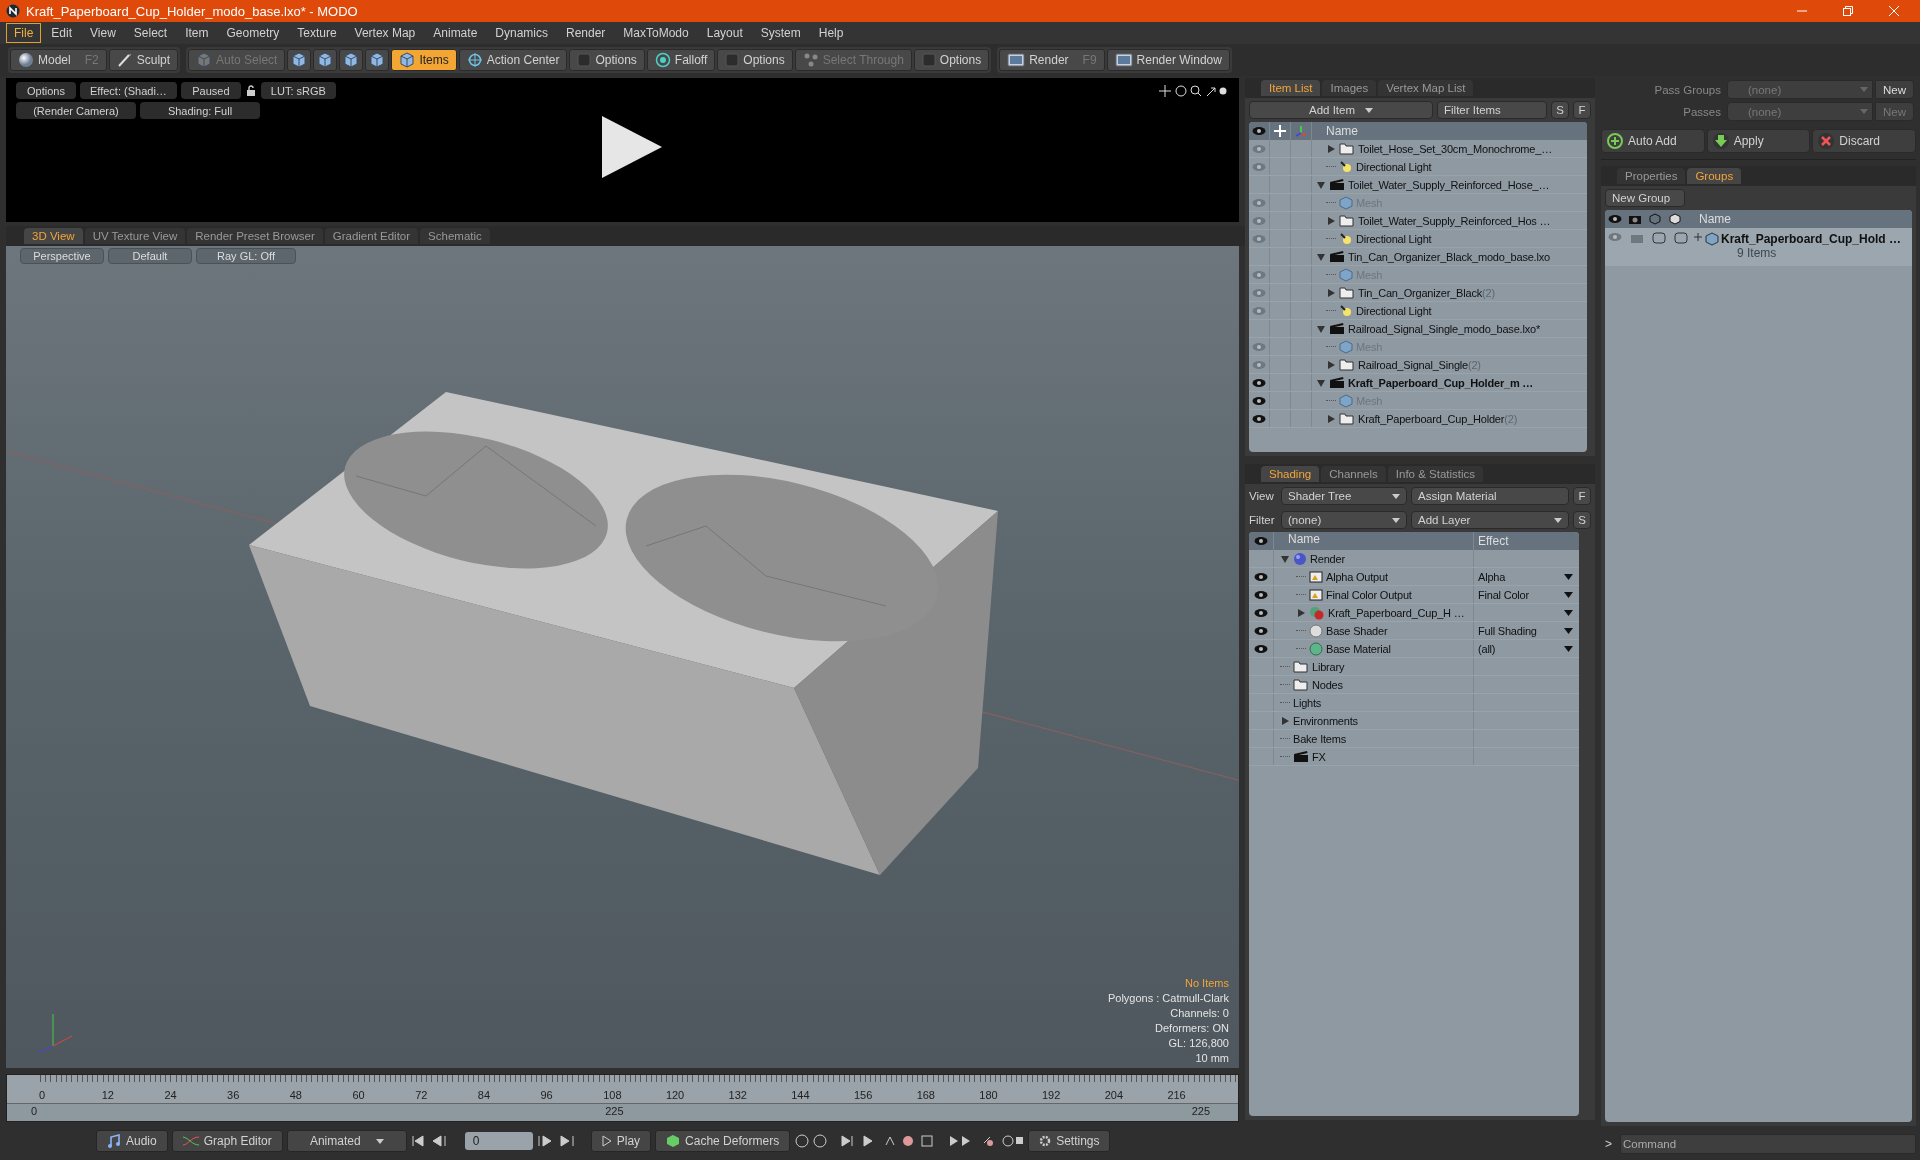  I want to click on item-name: Tin_Can_Organizer_Black_modo_base.lxo, so click(1449, 256).